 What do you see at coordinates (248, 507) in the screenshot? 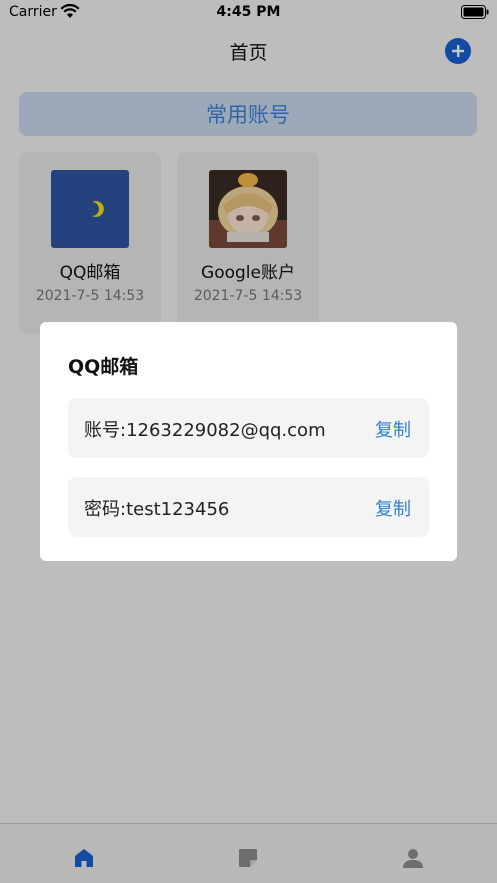
I see `password-row: 密码:test123456 复制` at bounding box center [248, 507].